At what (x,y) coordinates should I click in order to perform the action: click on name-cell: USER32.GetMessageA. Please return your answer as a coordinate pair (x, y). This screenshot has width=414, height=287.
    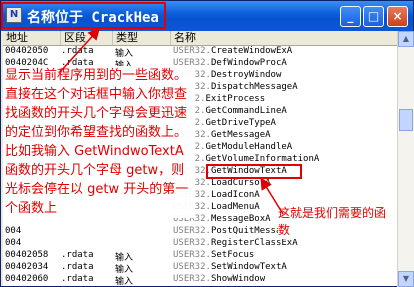
    Looking at the image, I should click on (285, 135).